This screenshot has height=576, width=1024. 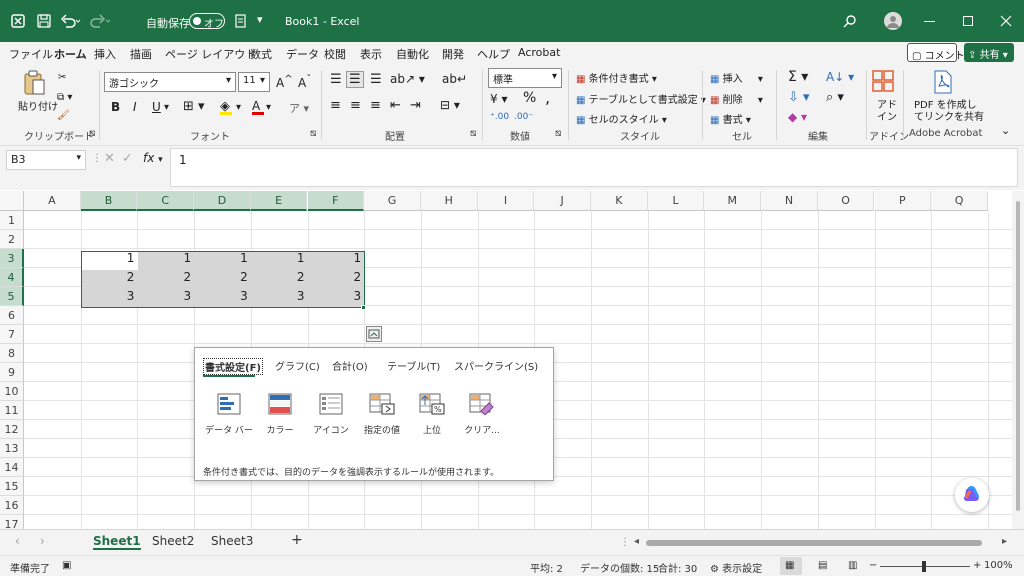 I want to click on macro-record-icon: ▣, so click(x=66, y=565).